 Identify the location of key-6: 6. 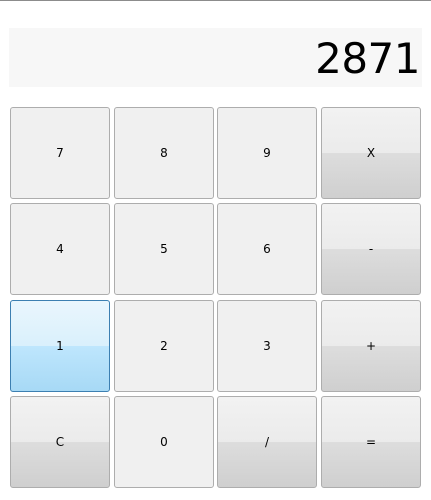
(267, 249).